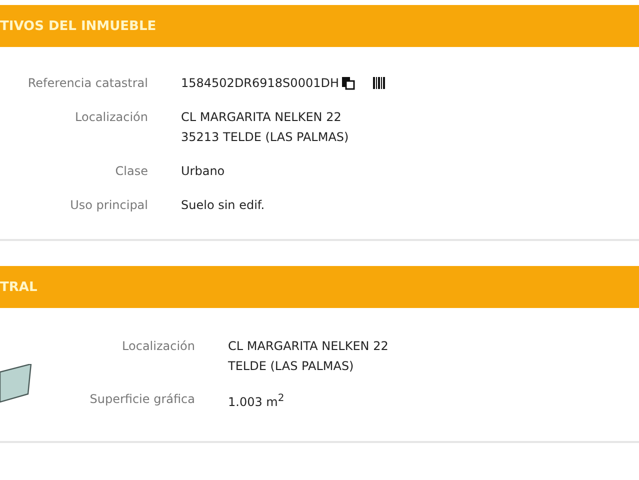  Describe the element at coordinates (256, 401) in the screenshot. I see `field-value: 1.003 m$^{2}$` at that location.